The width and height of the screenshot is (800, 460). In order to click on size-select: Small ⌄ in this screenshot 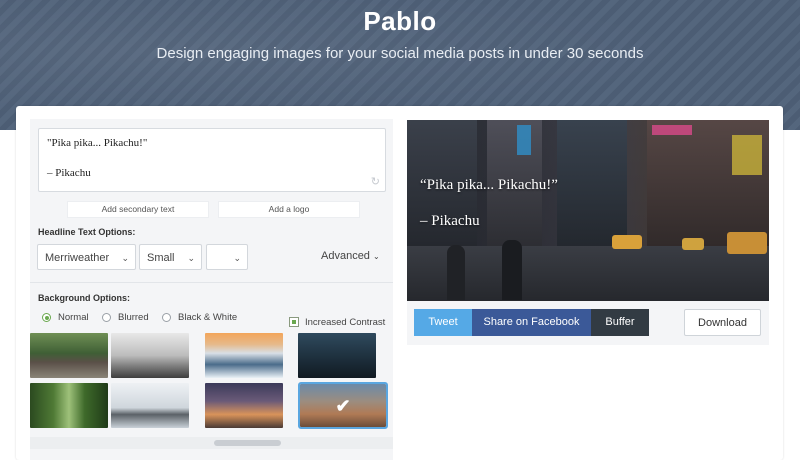, I will do `click(170, 257)`.